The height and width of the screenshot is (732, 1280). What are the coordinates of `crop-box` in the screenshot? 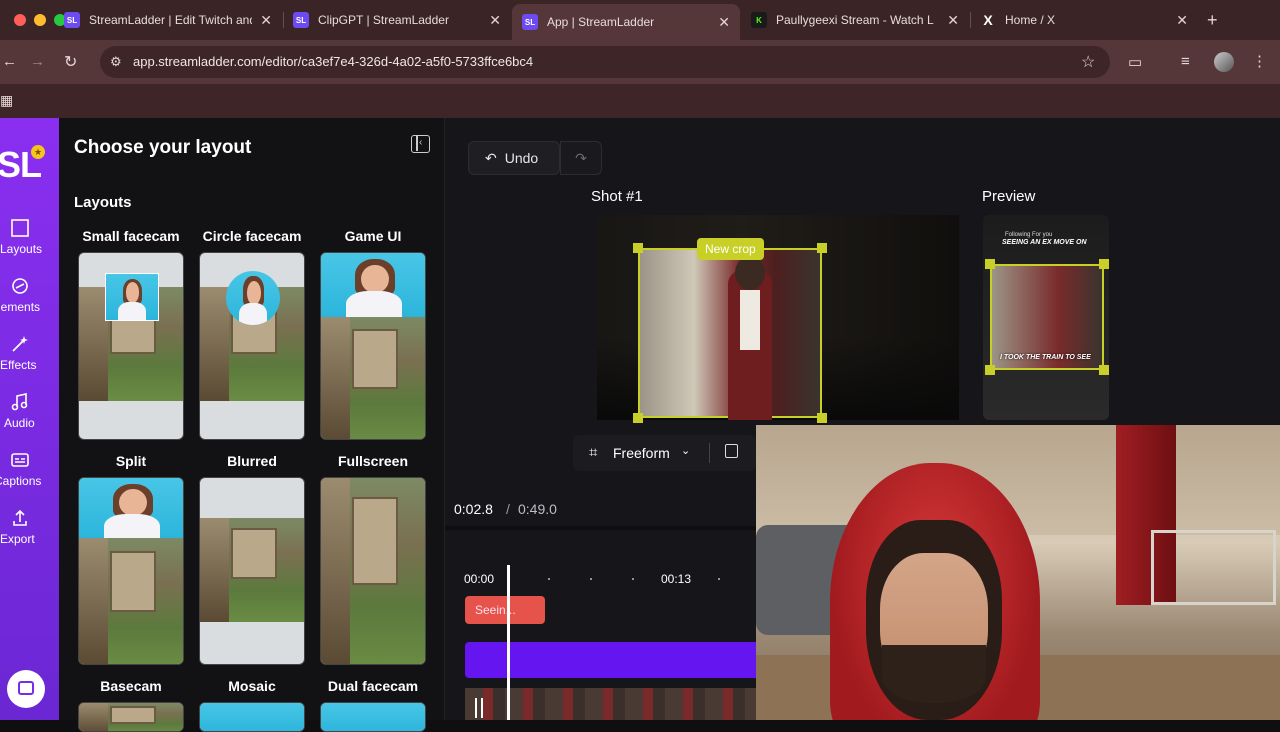 It's located at (730, 334).